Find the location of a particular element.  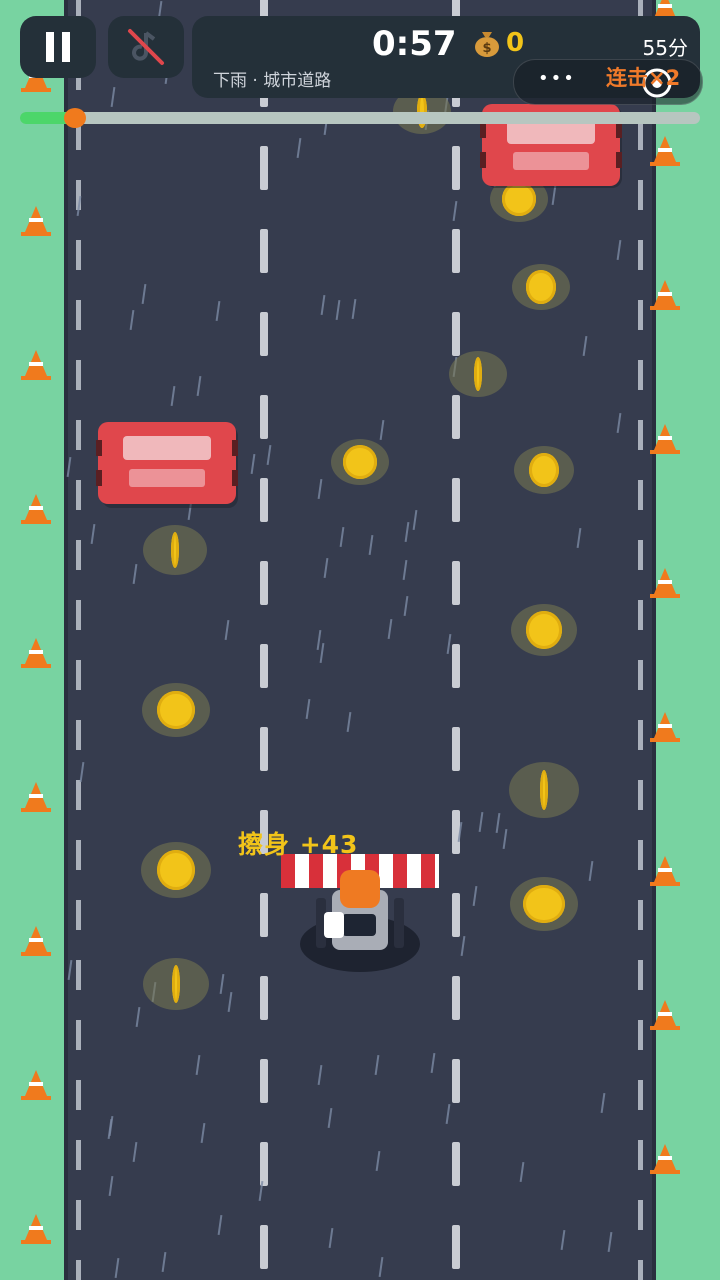

player-car is located at coordinates (360, 913).